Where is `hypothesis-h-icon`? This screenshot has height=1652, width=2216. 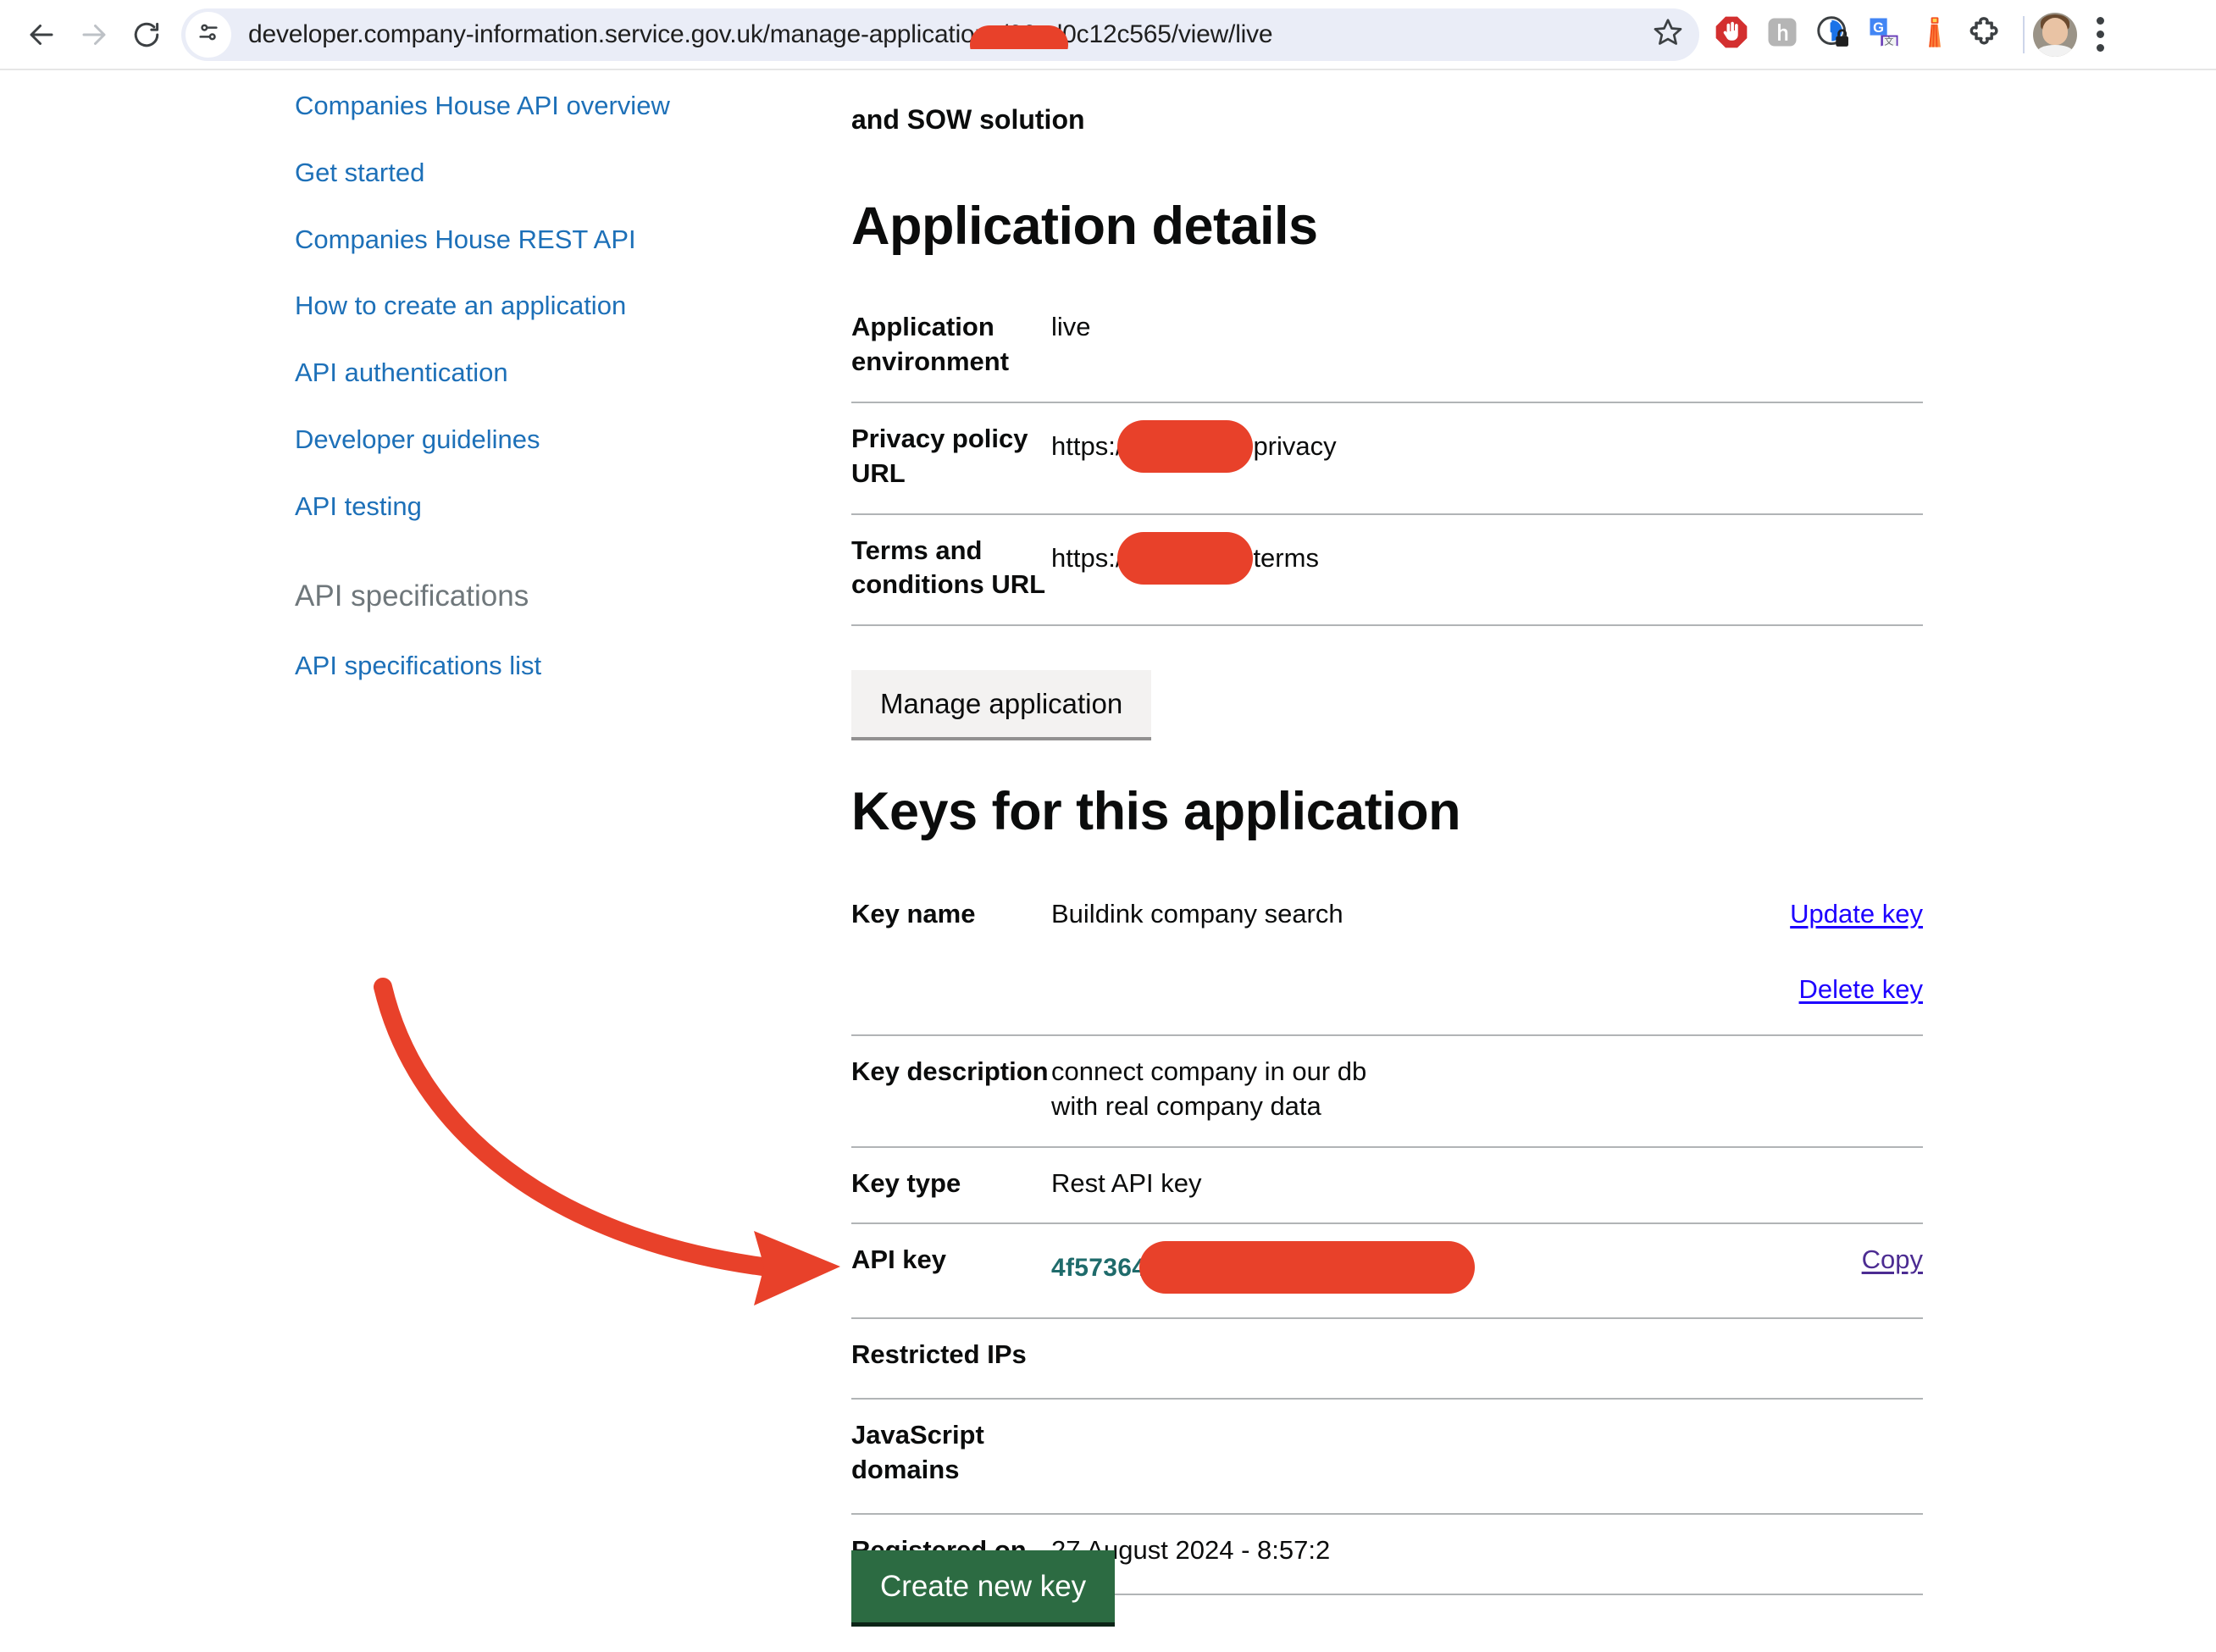
hypothesis-h-icon is located at coordinates (1782, 34).